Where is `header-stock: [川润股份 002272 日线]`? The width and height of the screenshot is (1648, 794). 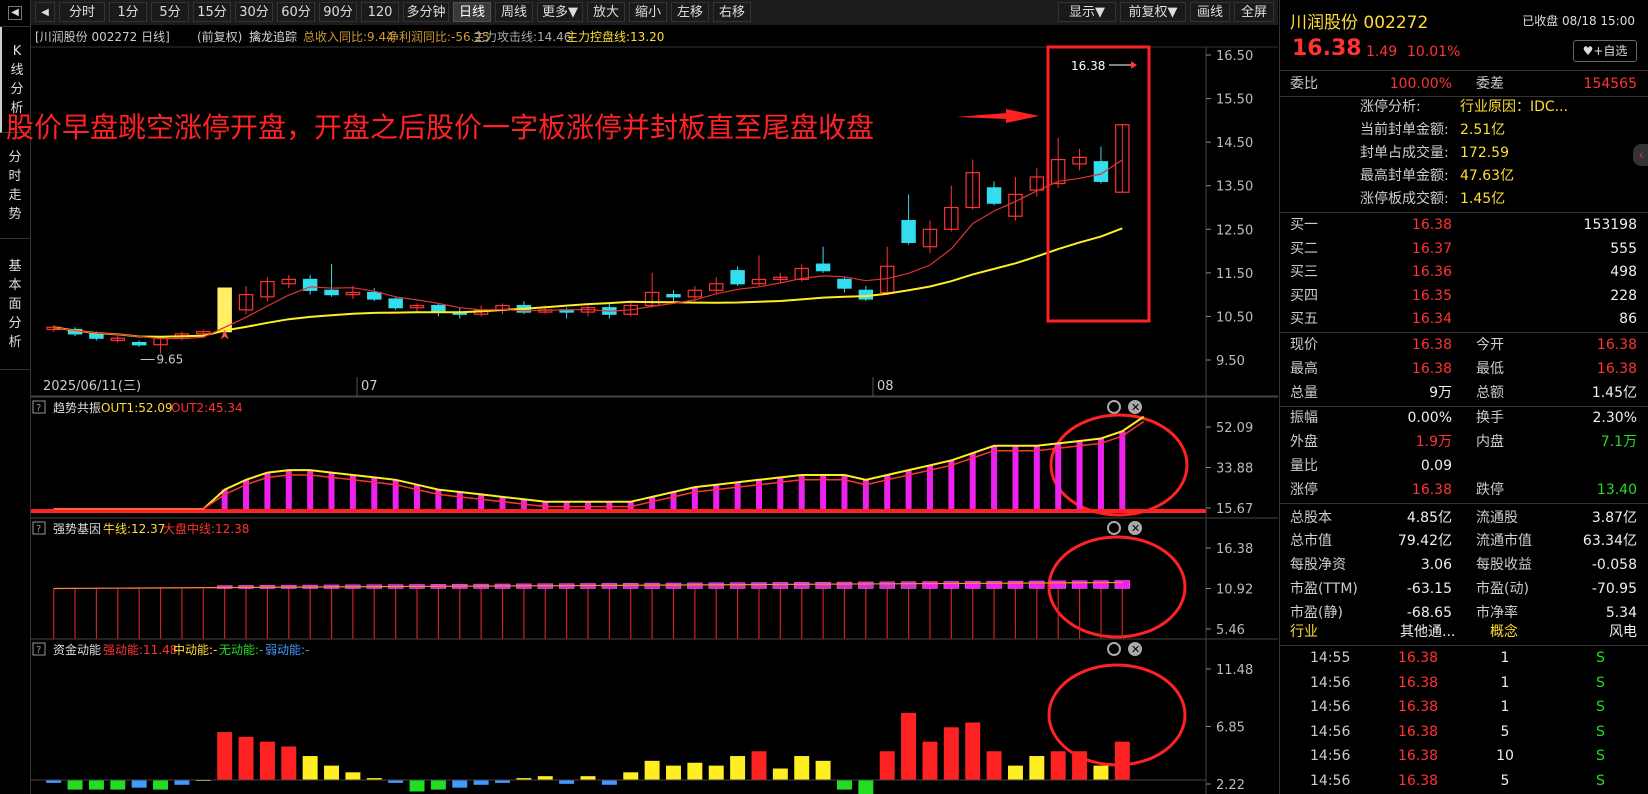
header-stock: [川润股份 002272 日线] is located at coordinates (102, 37).